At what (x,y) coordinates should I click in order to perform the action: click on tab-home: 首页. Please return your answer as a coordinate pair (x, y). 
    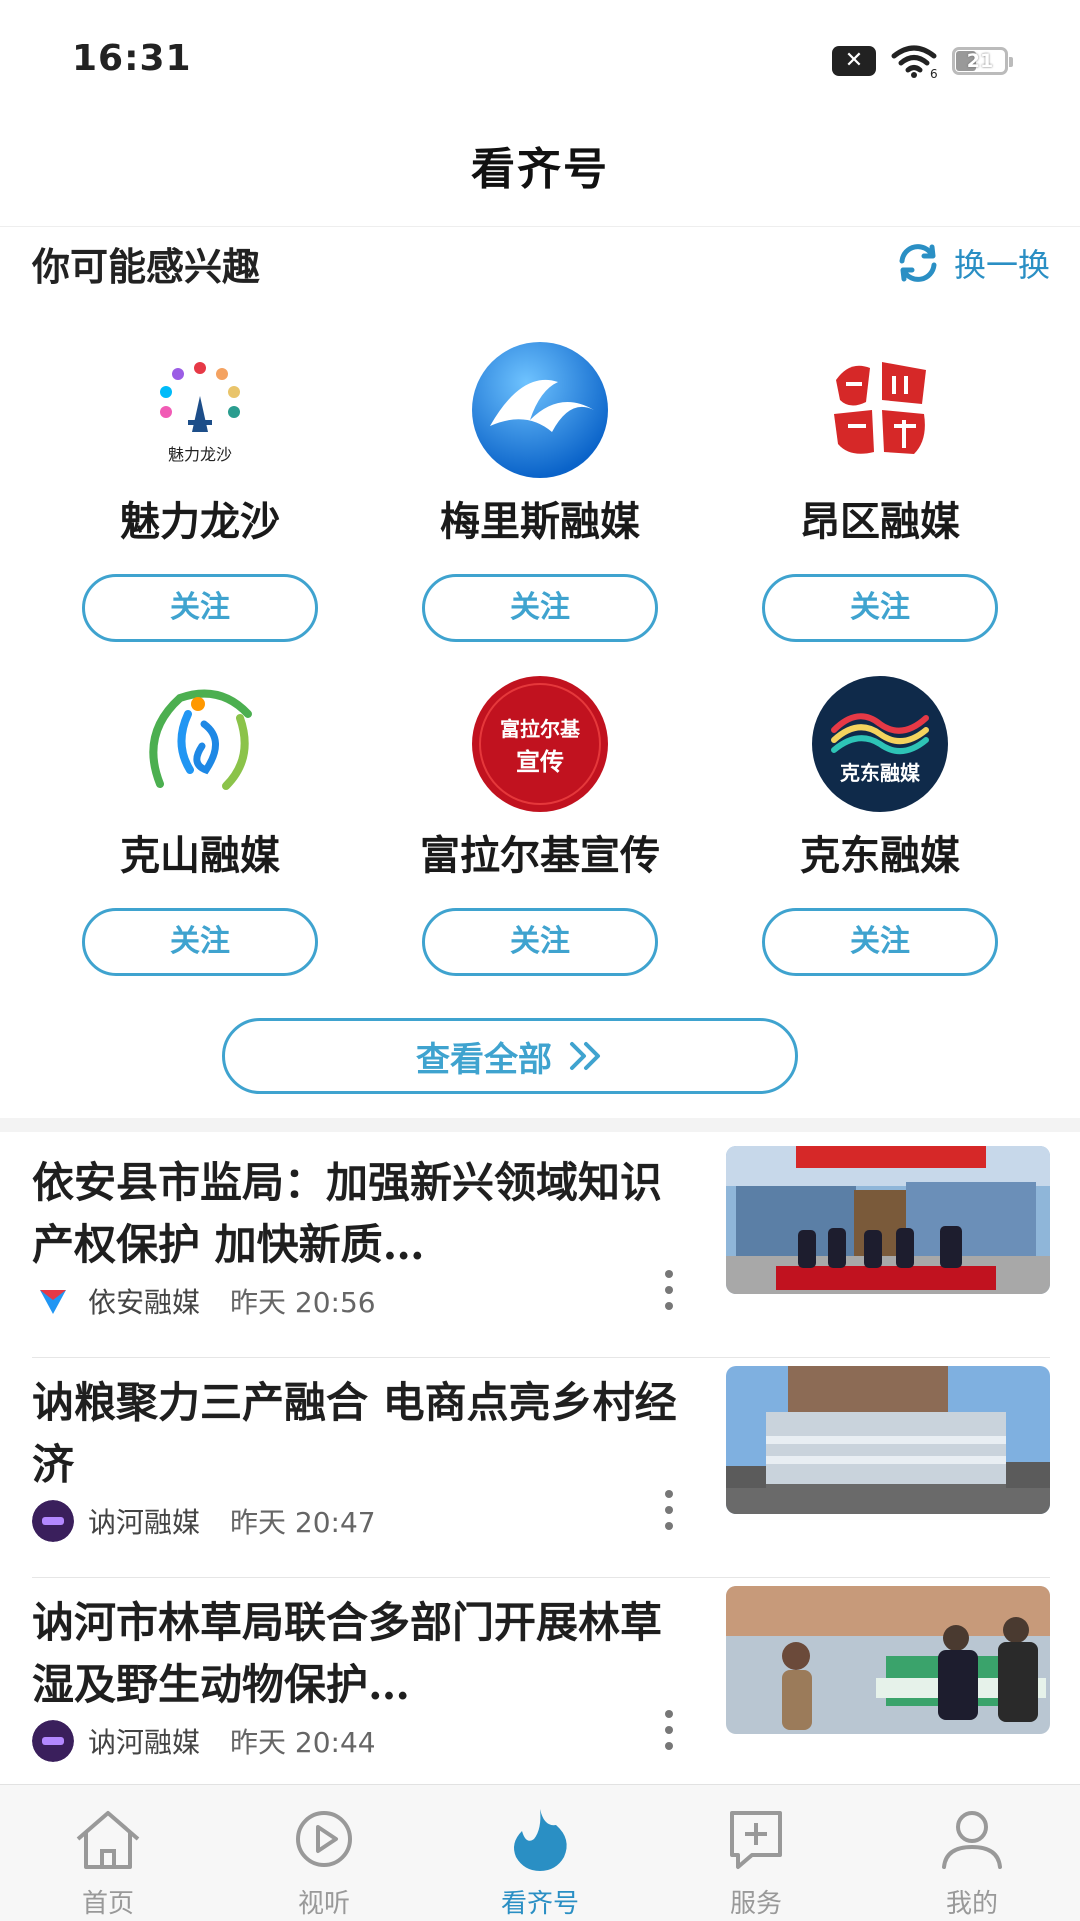
    Looking at the image, I should click on (108, 1853).